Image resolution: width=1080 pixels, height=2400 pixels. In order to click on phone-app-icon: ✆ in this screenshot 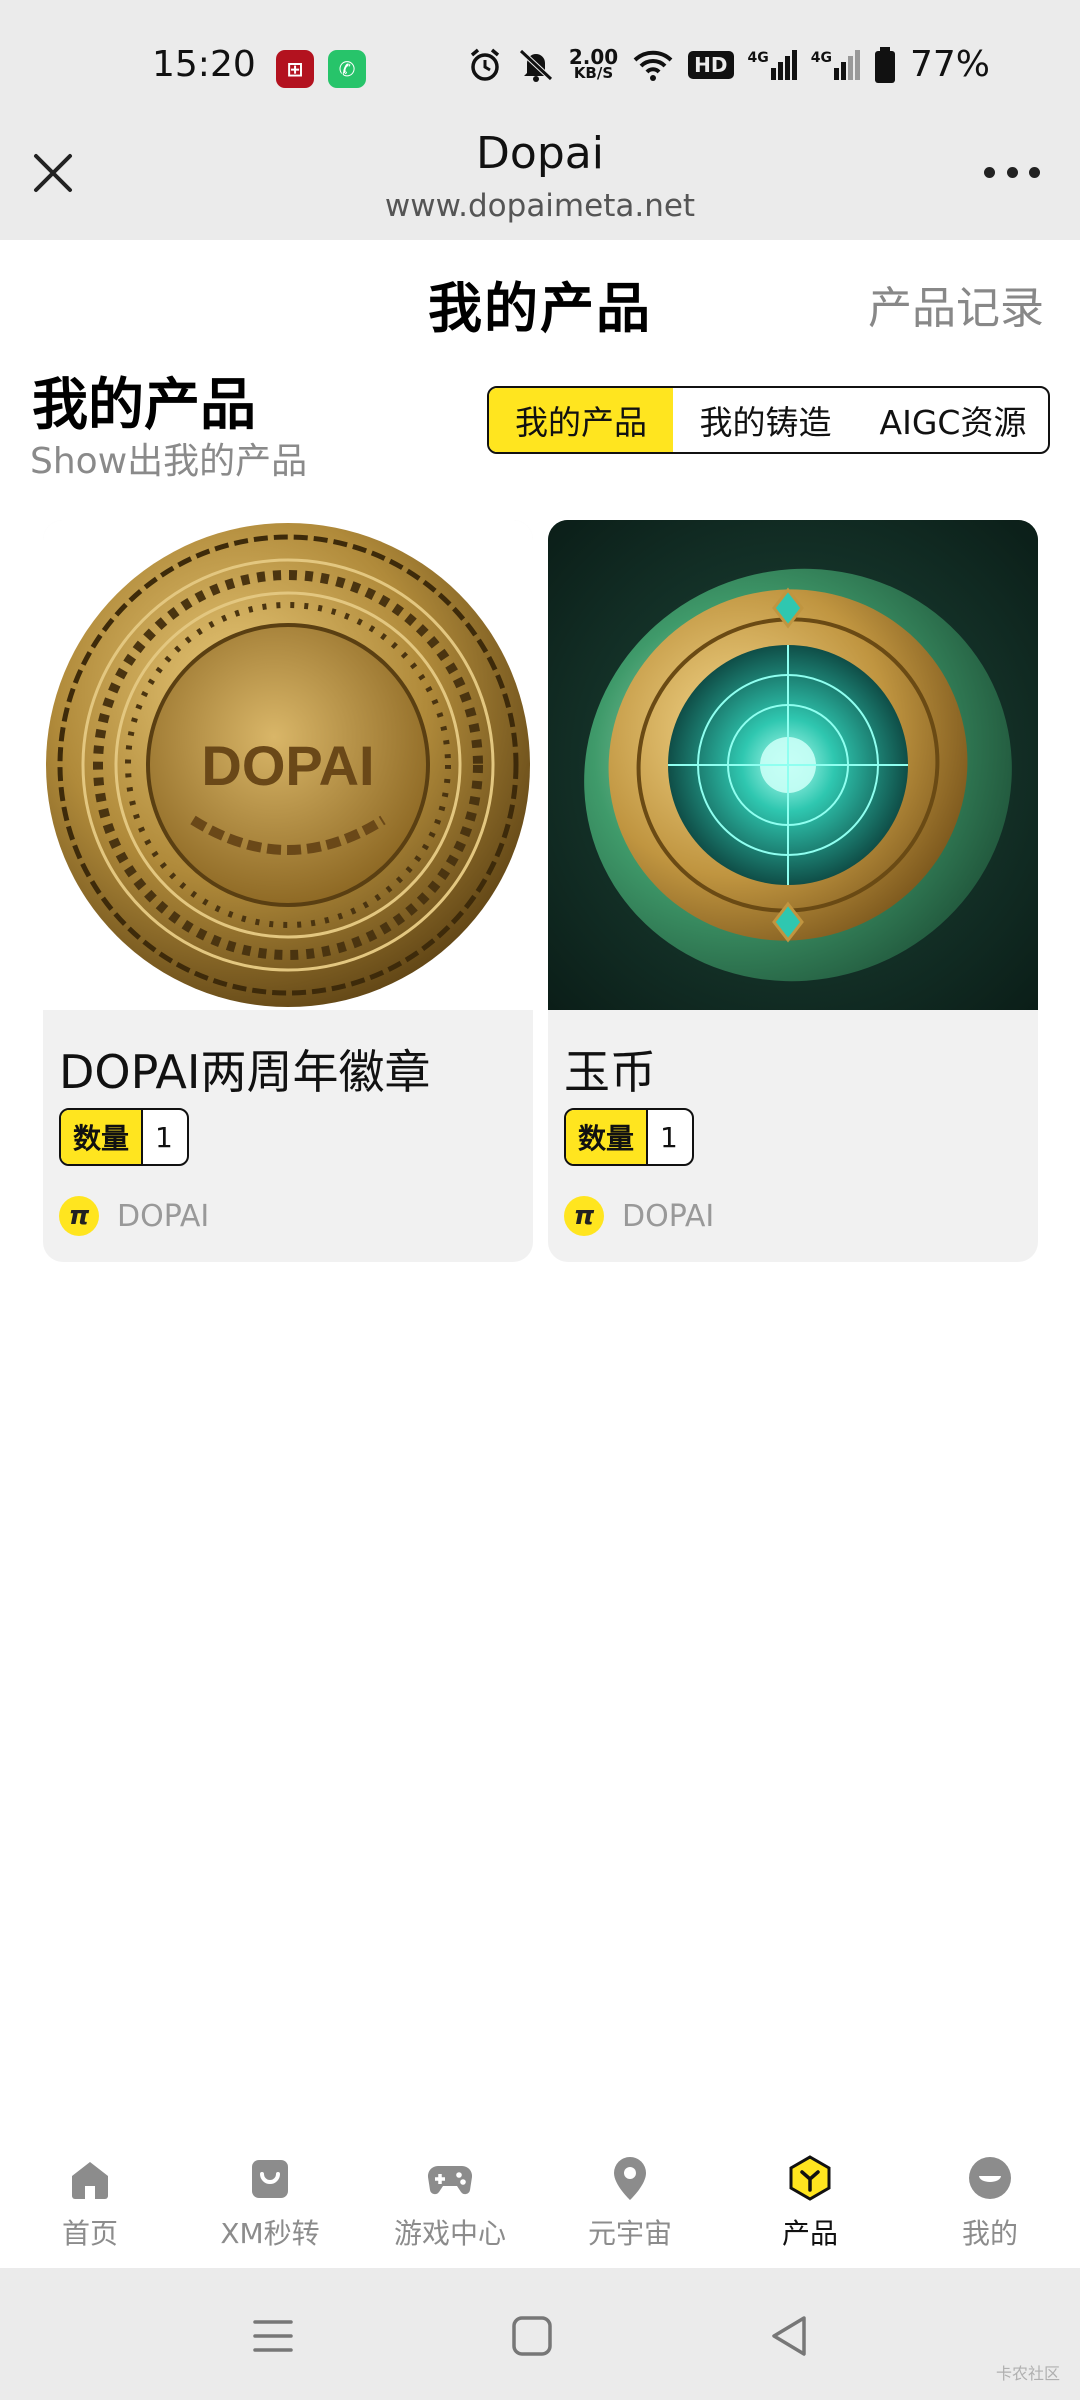, I will do `click(347, 69)`.